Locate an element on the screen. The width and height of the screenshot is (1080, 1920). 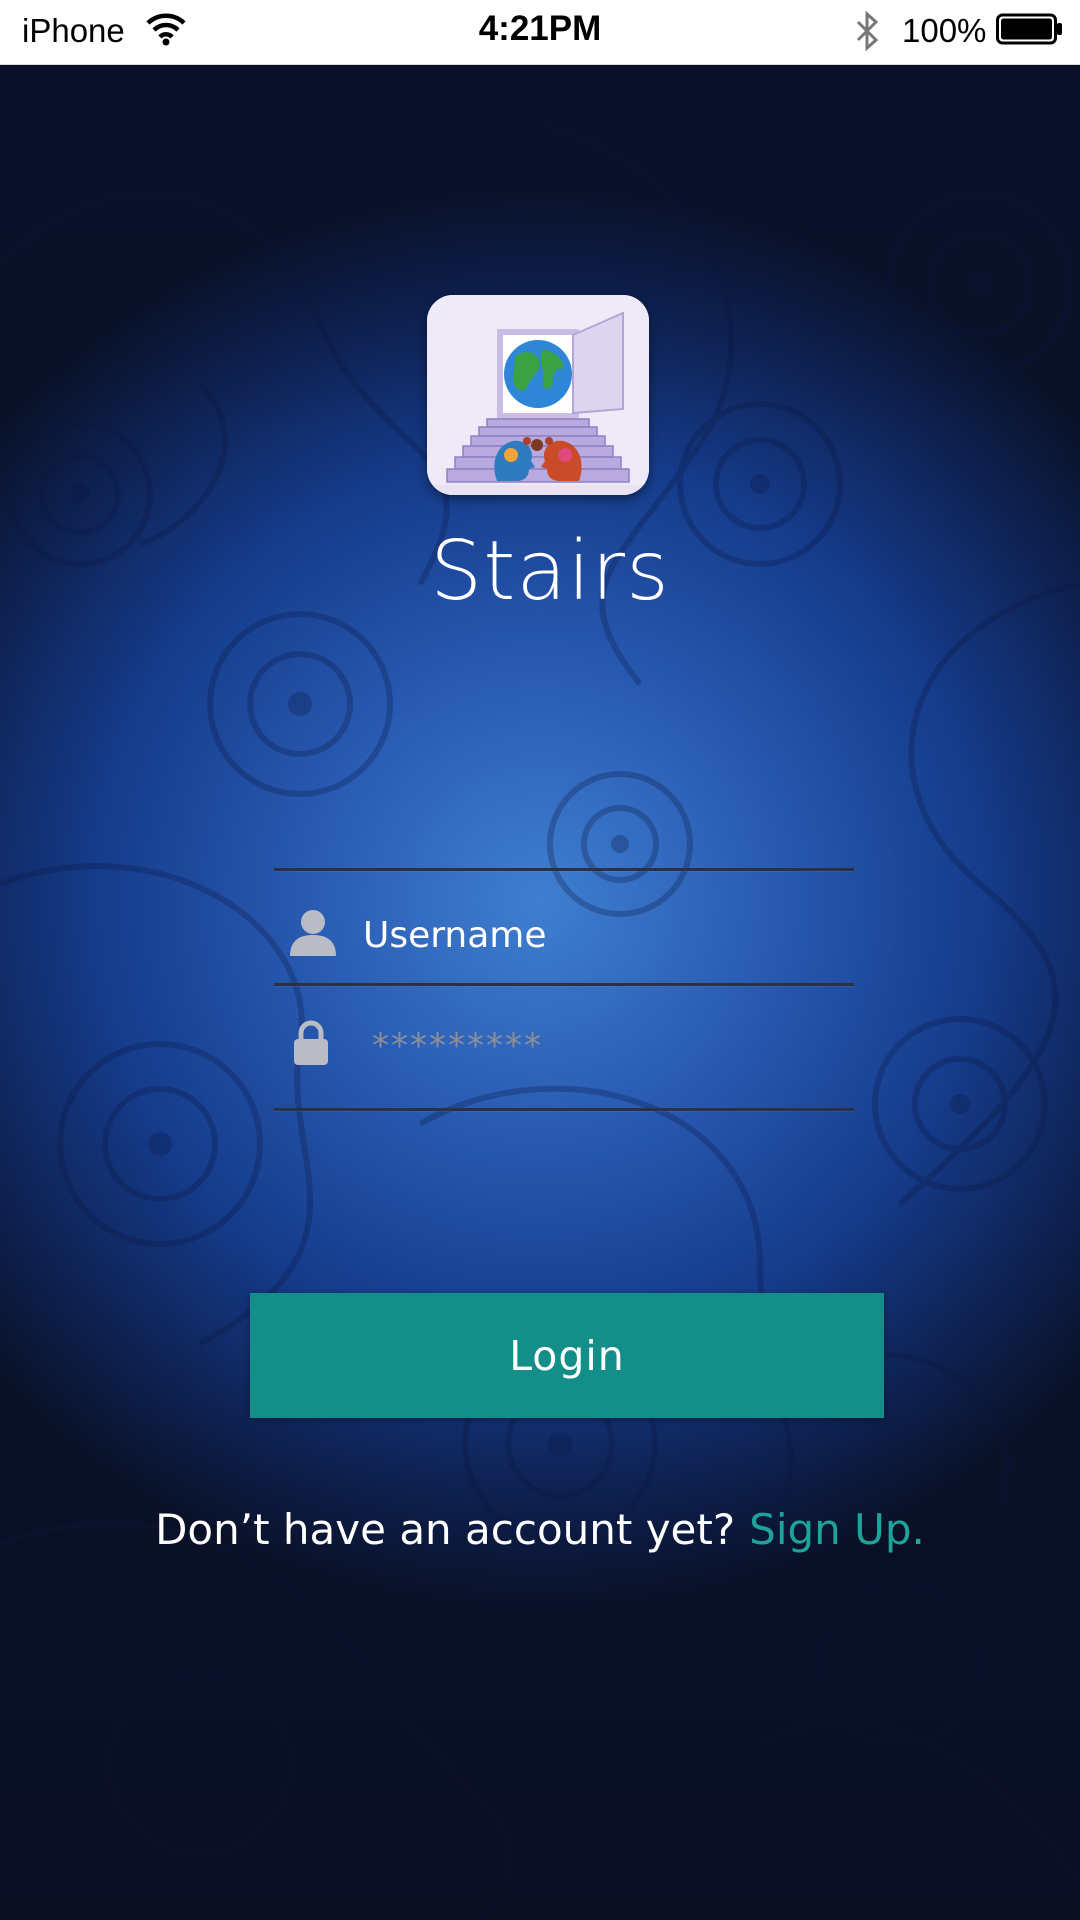
stairs-globe-logo-icon is located at coordinates (538, 395).